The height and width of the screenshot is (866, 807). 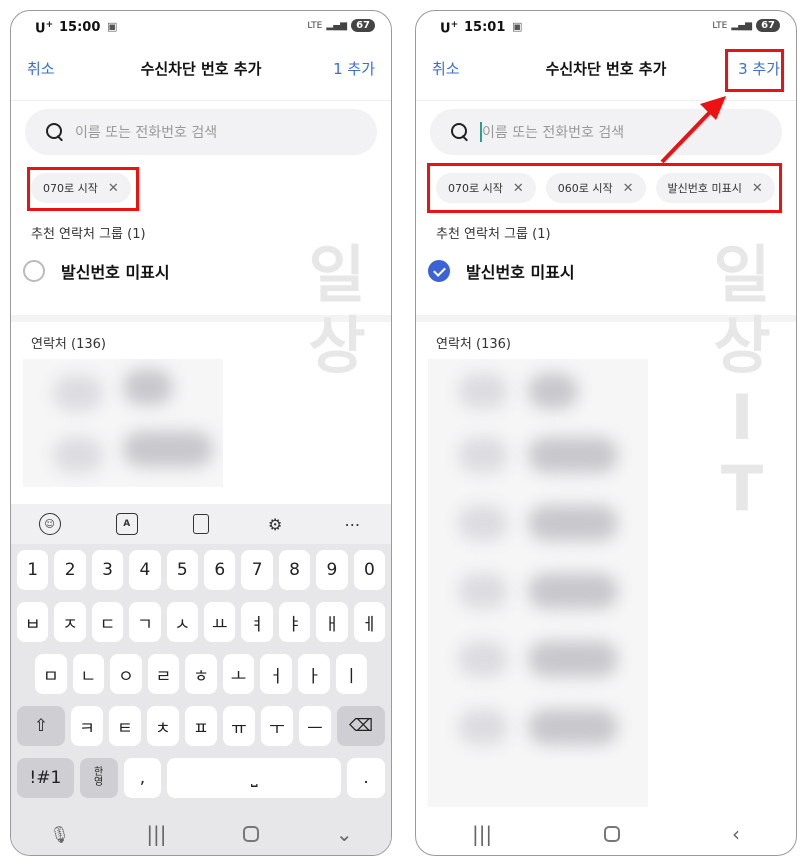 What do you see at coordinates (485, 27) in the screenshot?
I see `status-time: 15:01` at bounding box center [485, 27].